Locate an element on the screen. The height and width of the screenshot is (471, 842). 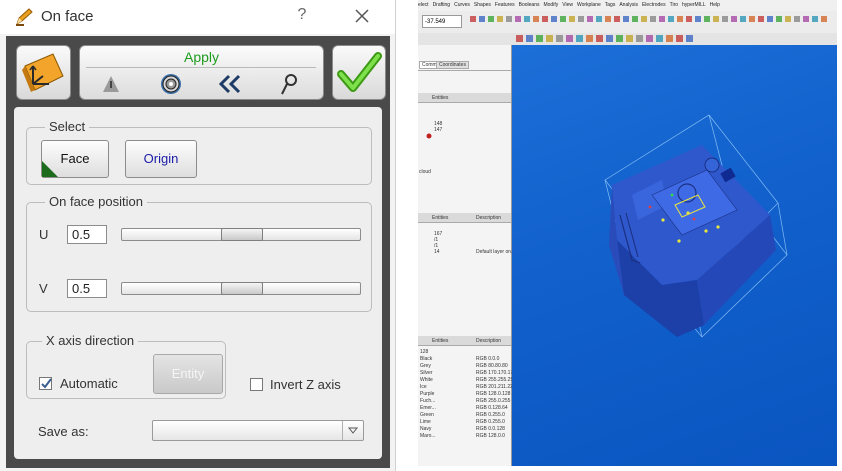
ok-button is located at coordinates (359, 72).